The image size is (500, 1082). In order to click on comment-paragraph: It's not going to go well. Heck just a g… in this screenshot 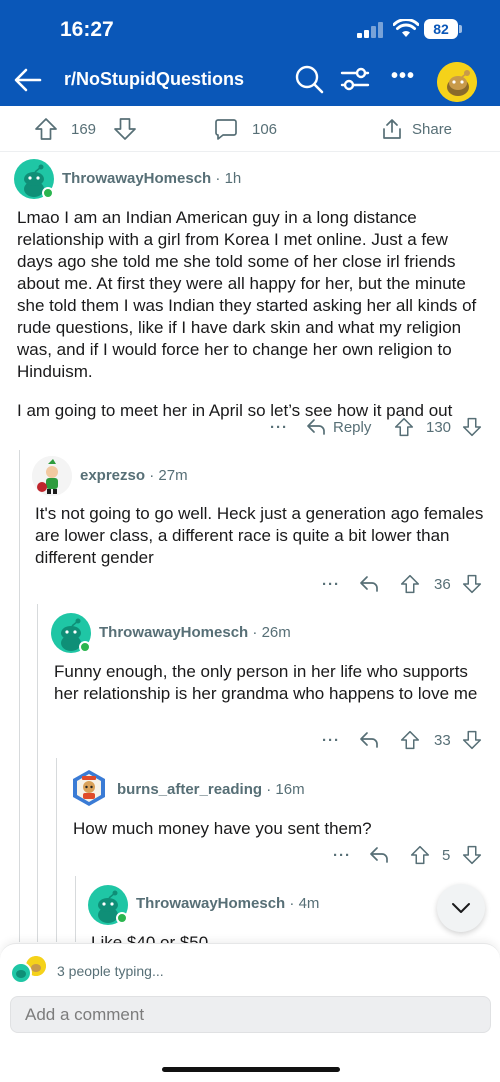, I will do `click(259, 535)`.